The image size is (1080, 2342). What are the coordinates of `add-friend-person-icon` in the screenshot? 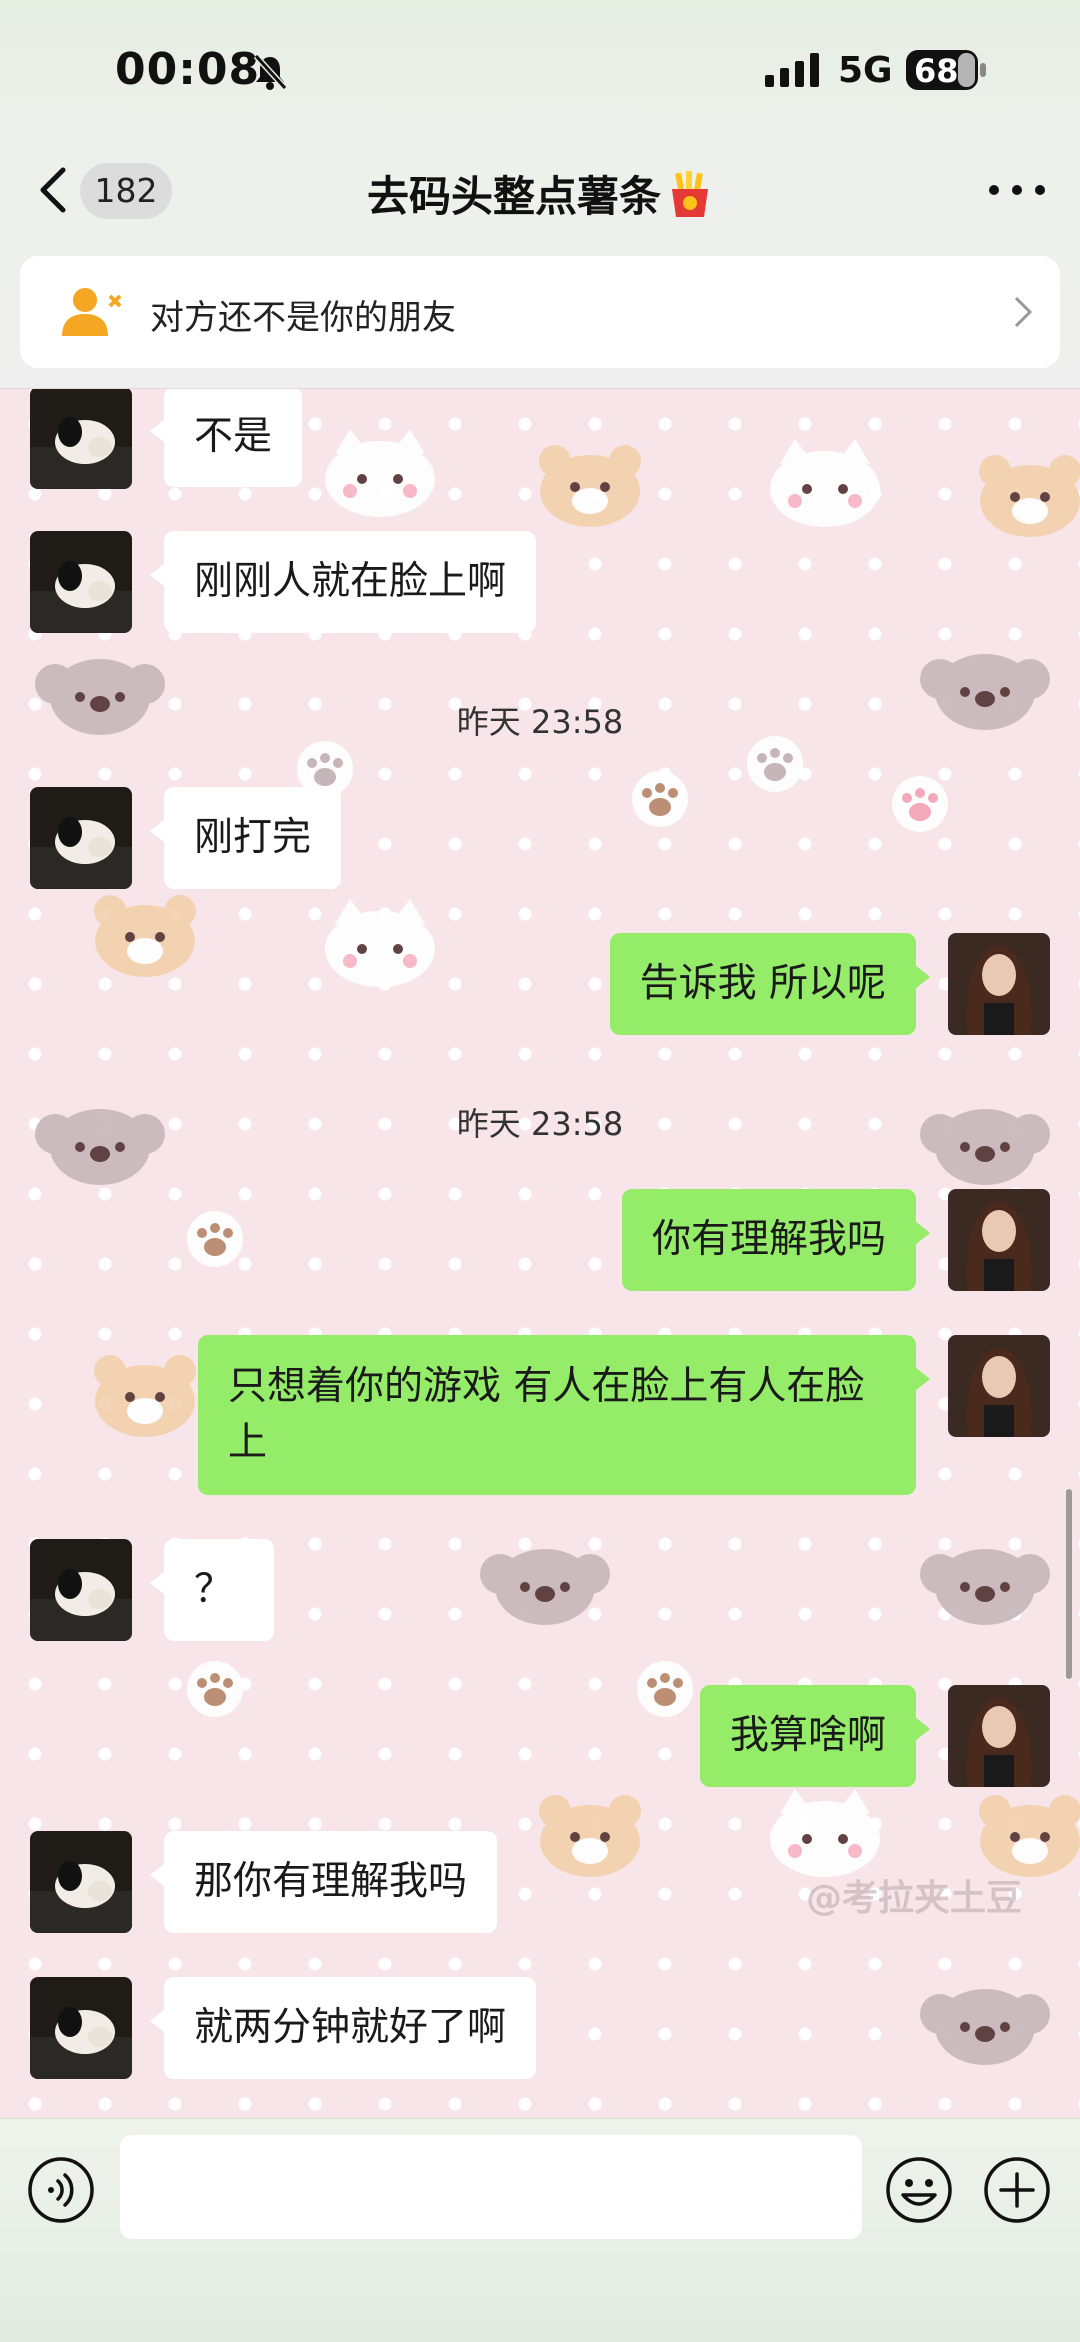 It's located at (92, 312).